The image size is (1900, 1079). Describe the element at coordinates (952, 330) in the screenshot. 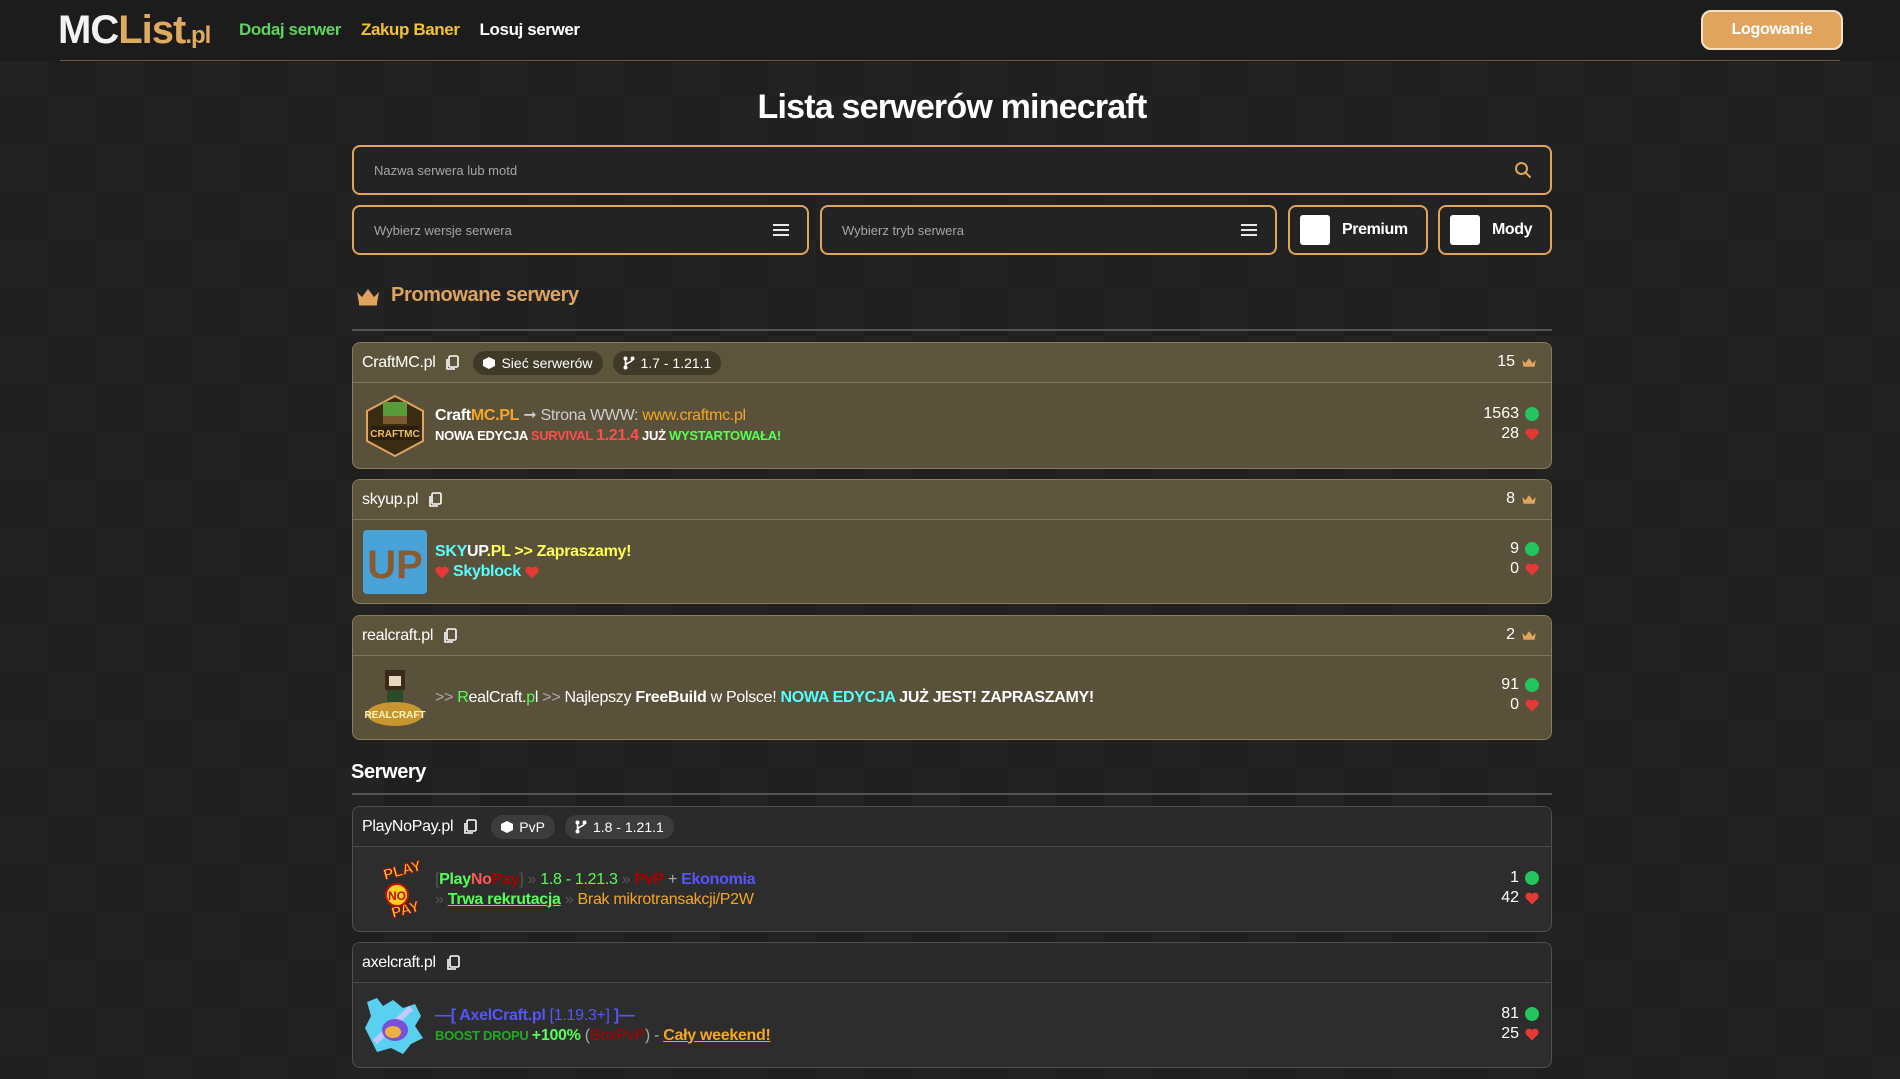

I see `promoted-divider` at that location.